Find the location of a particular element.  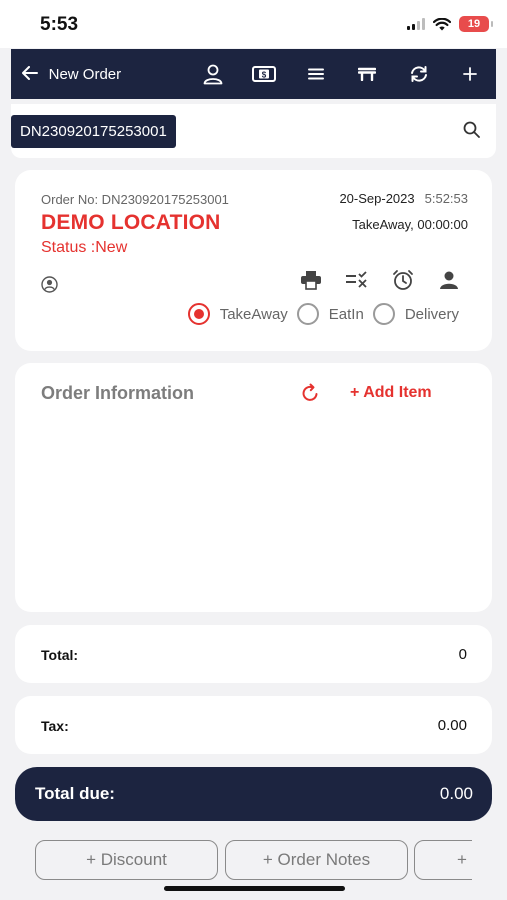

order-time: 5:52:53 is located at coordinates (446, 198).